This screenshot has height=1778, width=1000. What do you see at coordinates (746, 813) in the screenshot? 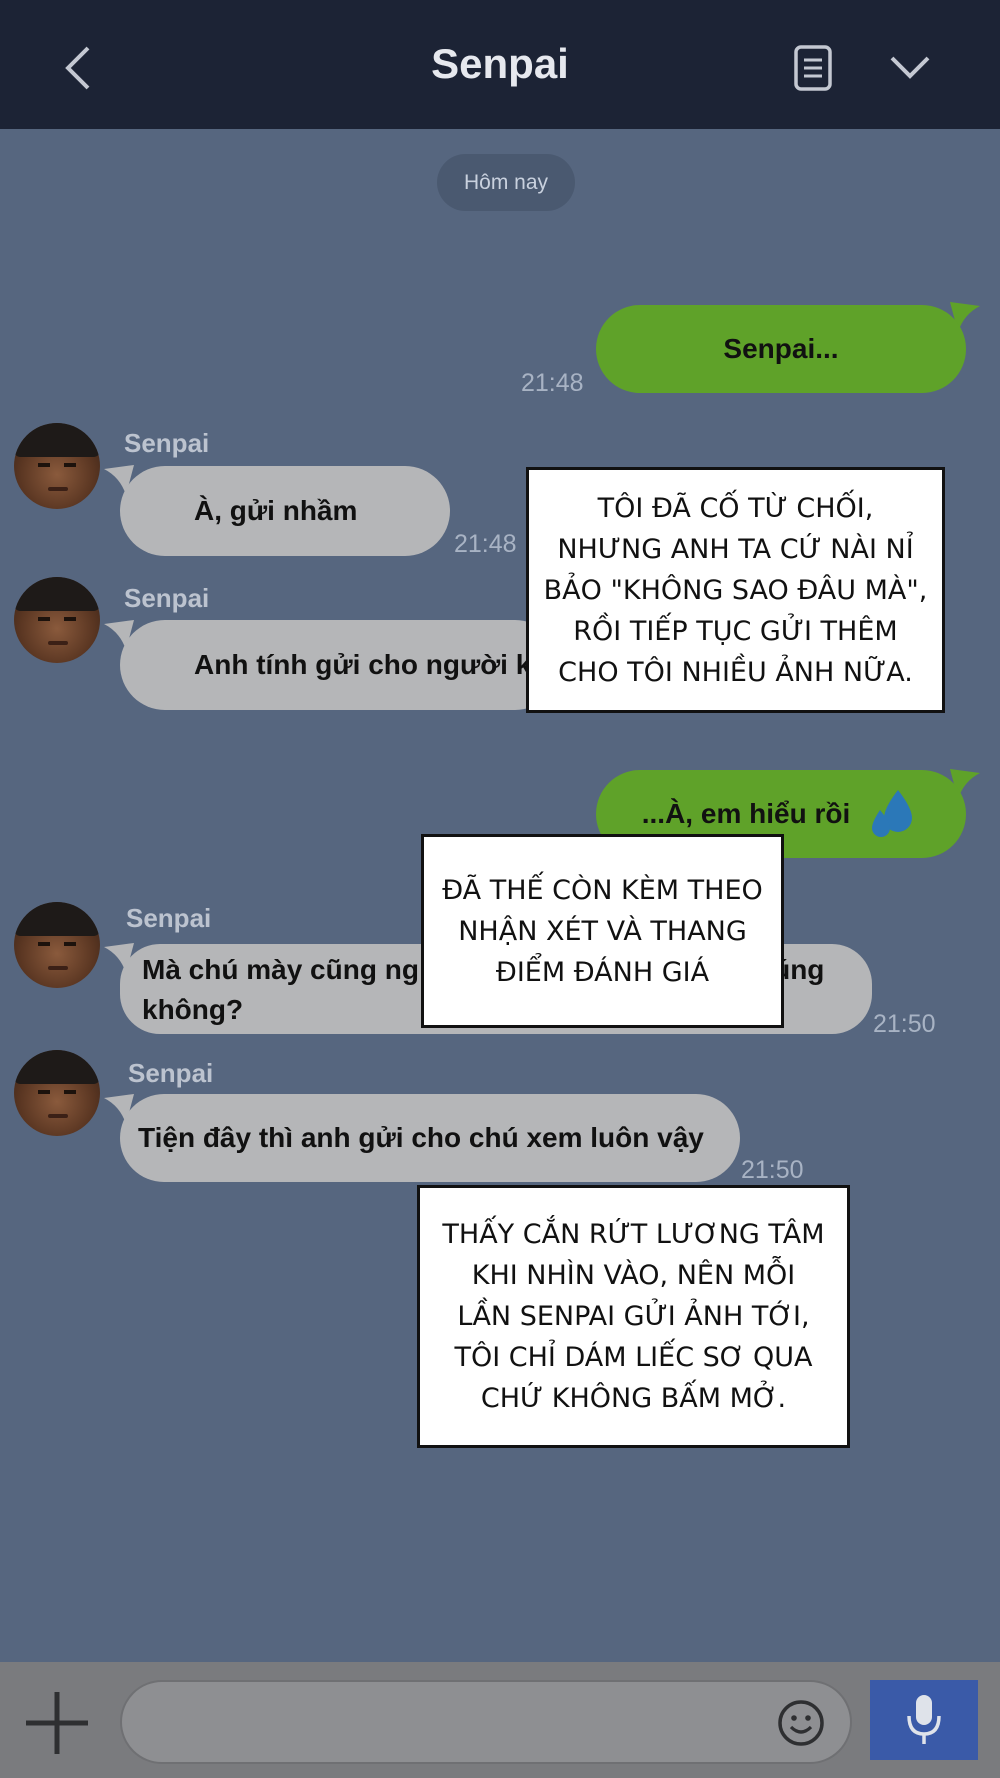
I see `message-text: ...À, em hiểu rồi` at bounding box center [746, 813].